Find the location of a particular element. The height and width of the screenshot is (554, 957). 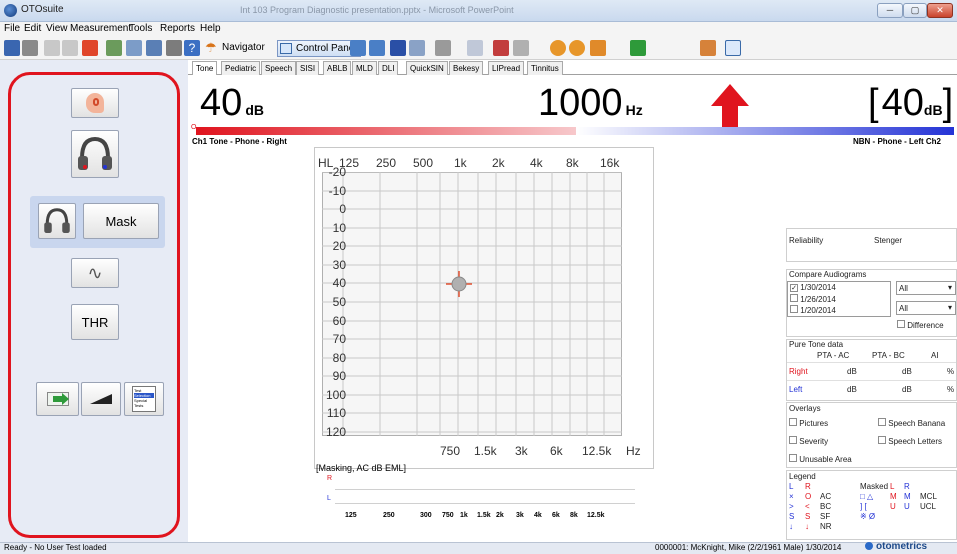

tab-pediatric: Pediatric is located at coordinates (241, 68).